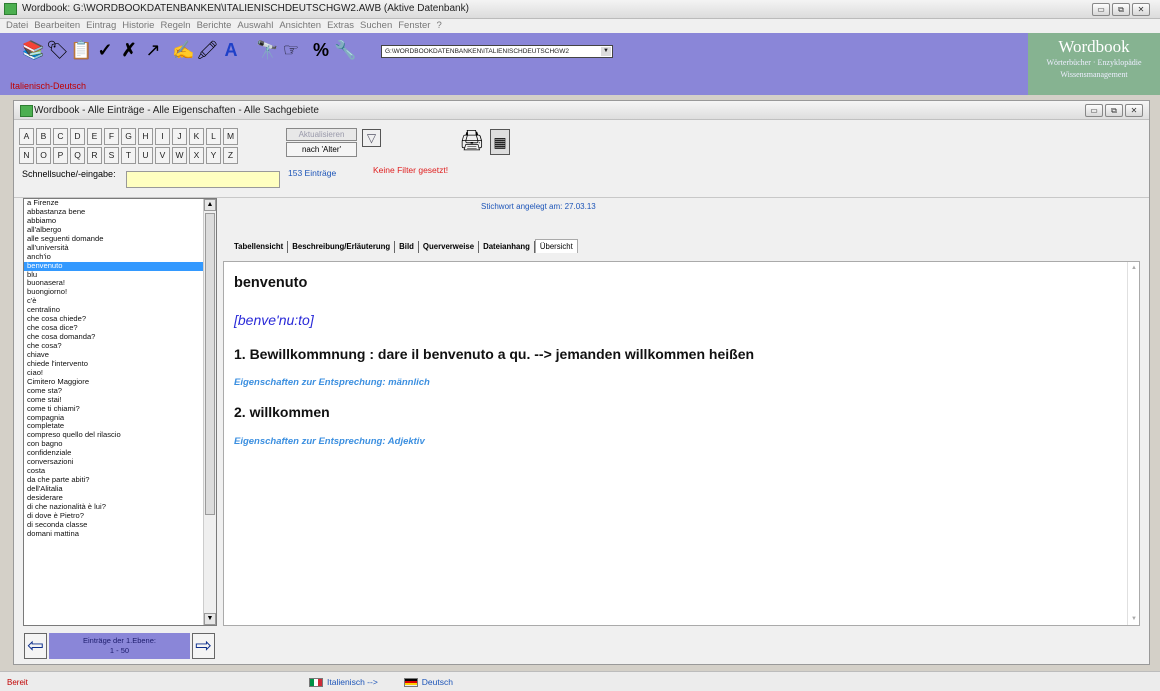  I want to click on wrench-icon: 🔧, so click(345, 50).